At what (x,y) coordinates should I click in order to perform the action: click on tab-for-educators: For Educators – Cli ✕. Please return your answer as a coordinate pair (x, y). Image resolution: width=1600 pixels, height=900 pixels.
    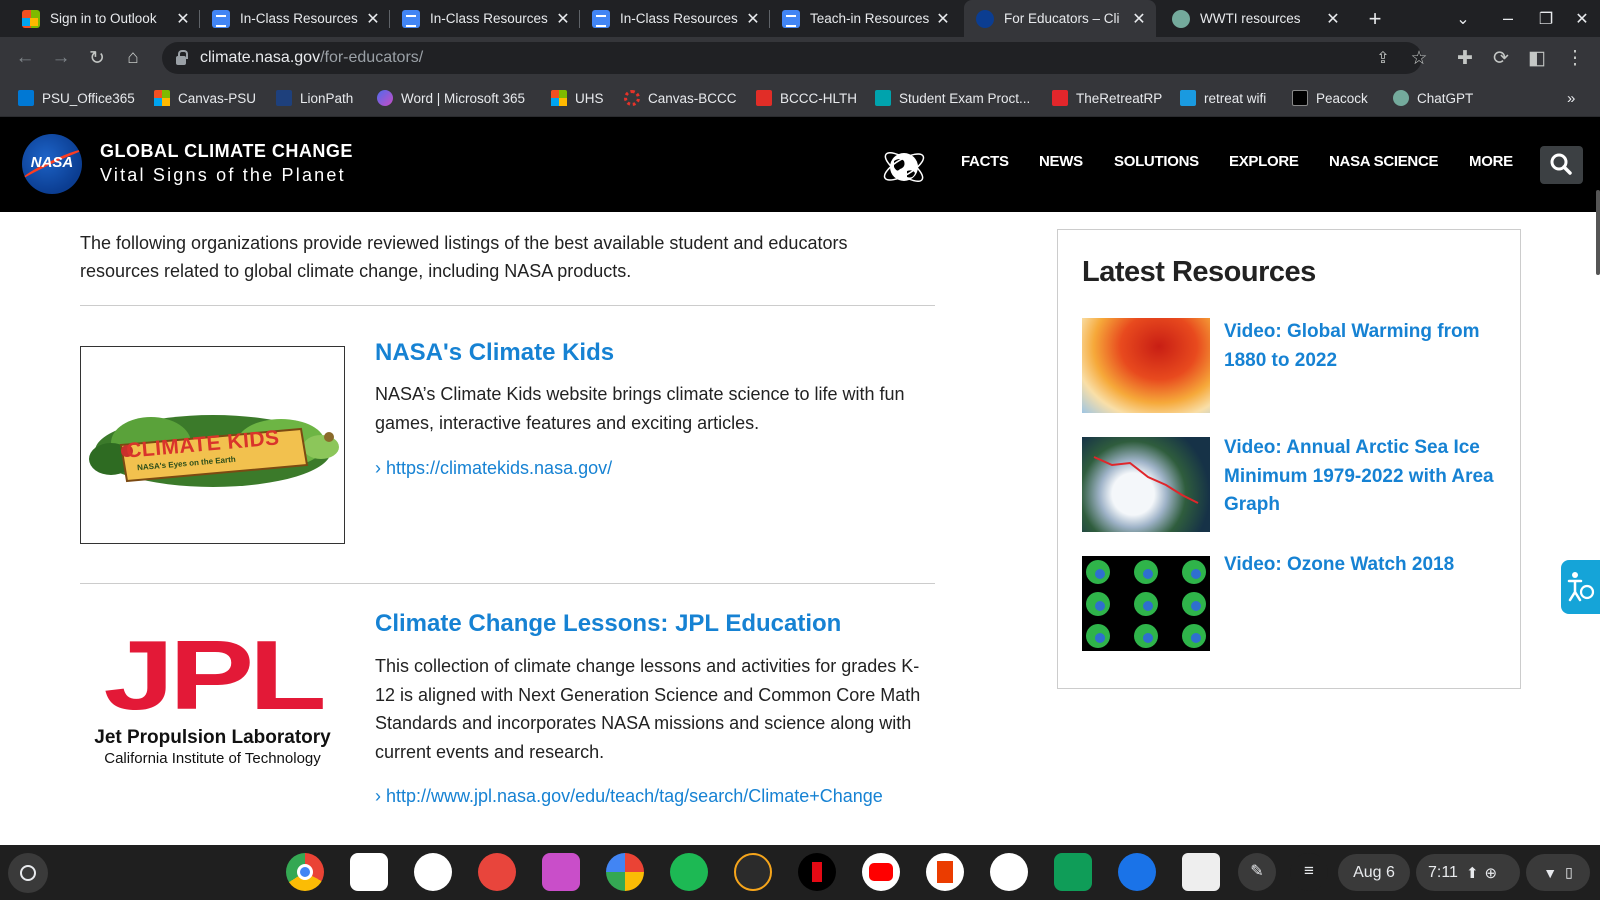
    Looking at the image, I should click on (1060, 18).